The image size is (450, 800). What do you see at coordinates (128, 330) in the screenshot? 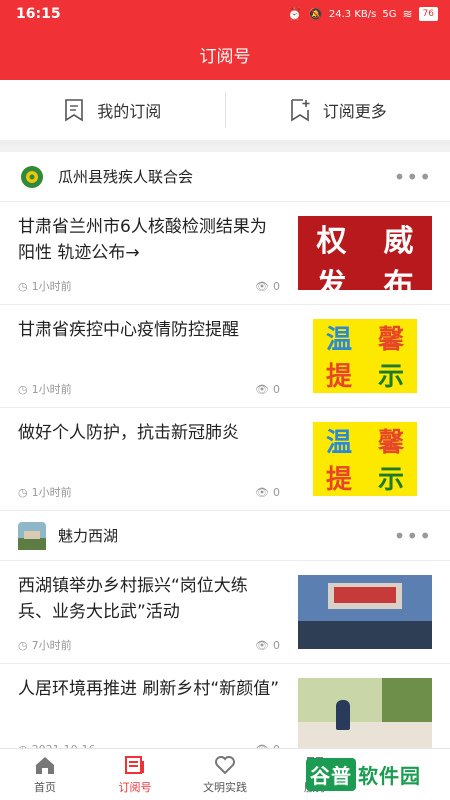
I see `article-title: 甘肃省疾控中心疫情防控提醒` at bounding box center [128, 330].